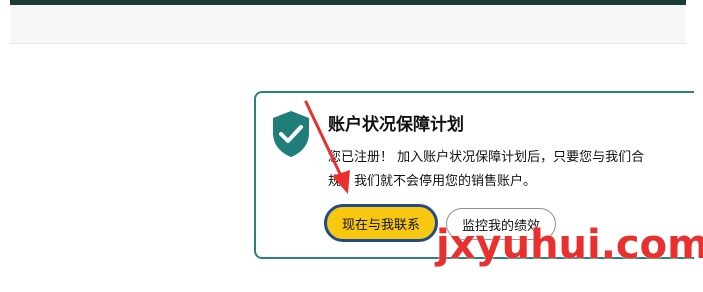  What do you see at coordinates (348, 24) in the screenshot?
I see `sub-header-bar` at bounding box center [348, 24].